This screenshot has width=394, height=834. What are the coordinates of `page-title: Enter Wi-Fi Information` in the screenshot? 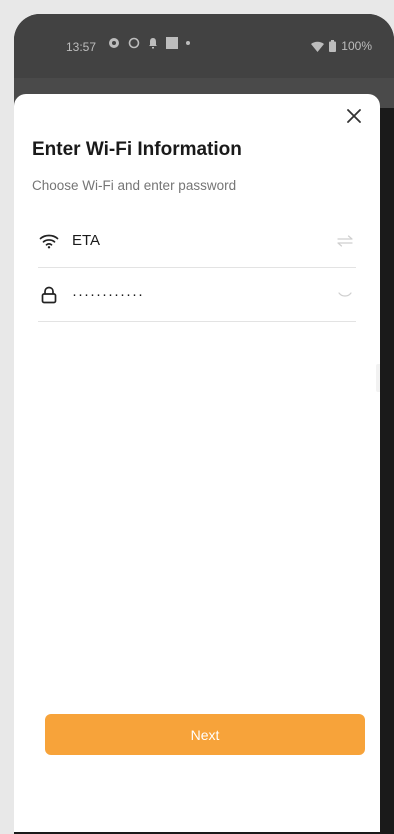 It's located at (137, 149).